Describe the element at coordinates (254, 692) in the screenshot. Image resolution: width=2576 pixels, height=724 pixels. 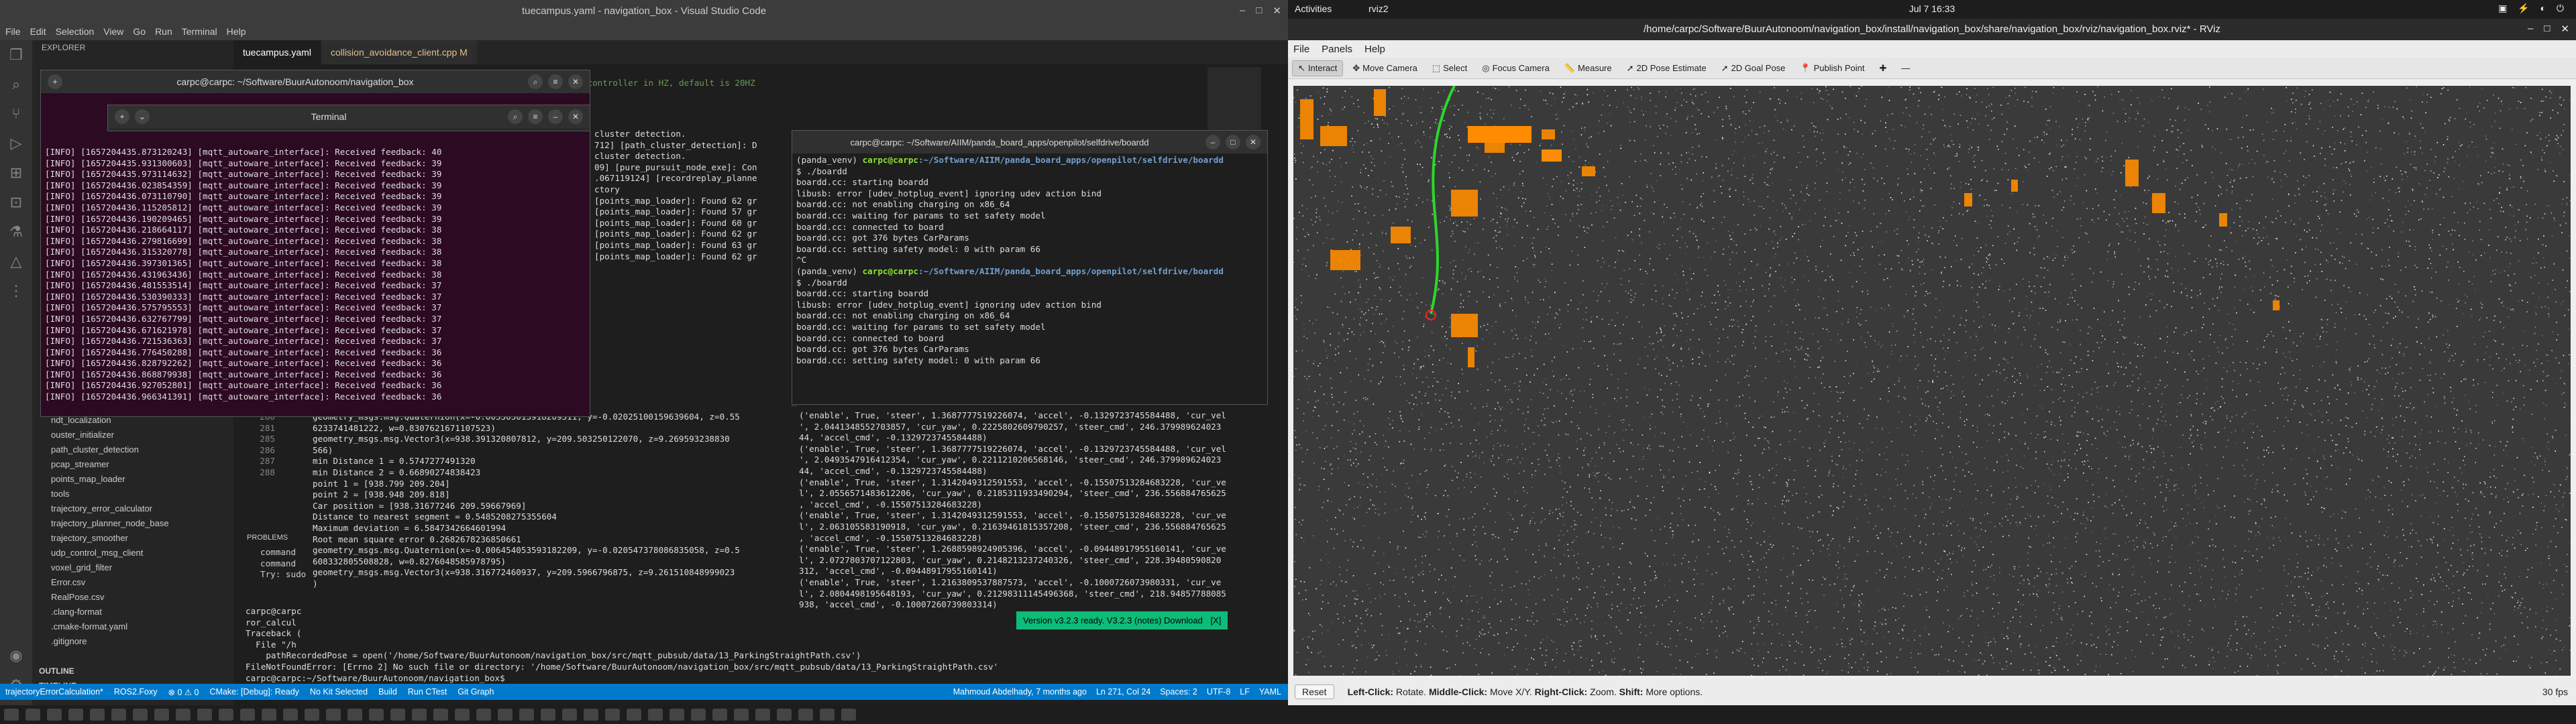
I see `status-item: CMake: [Debug]: Ready` at that location.